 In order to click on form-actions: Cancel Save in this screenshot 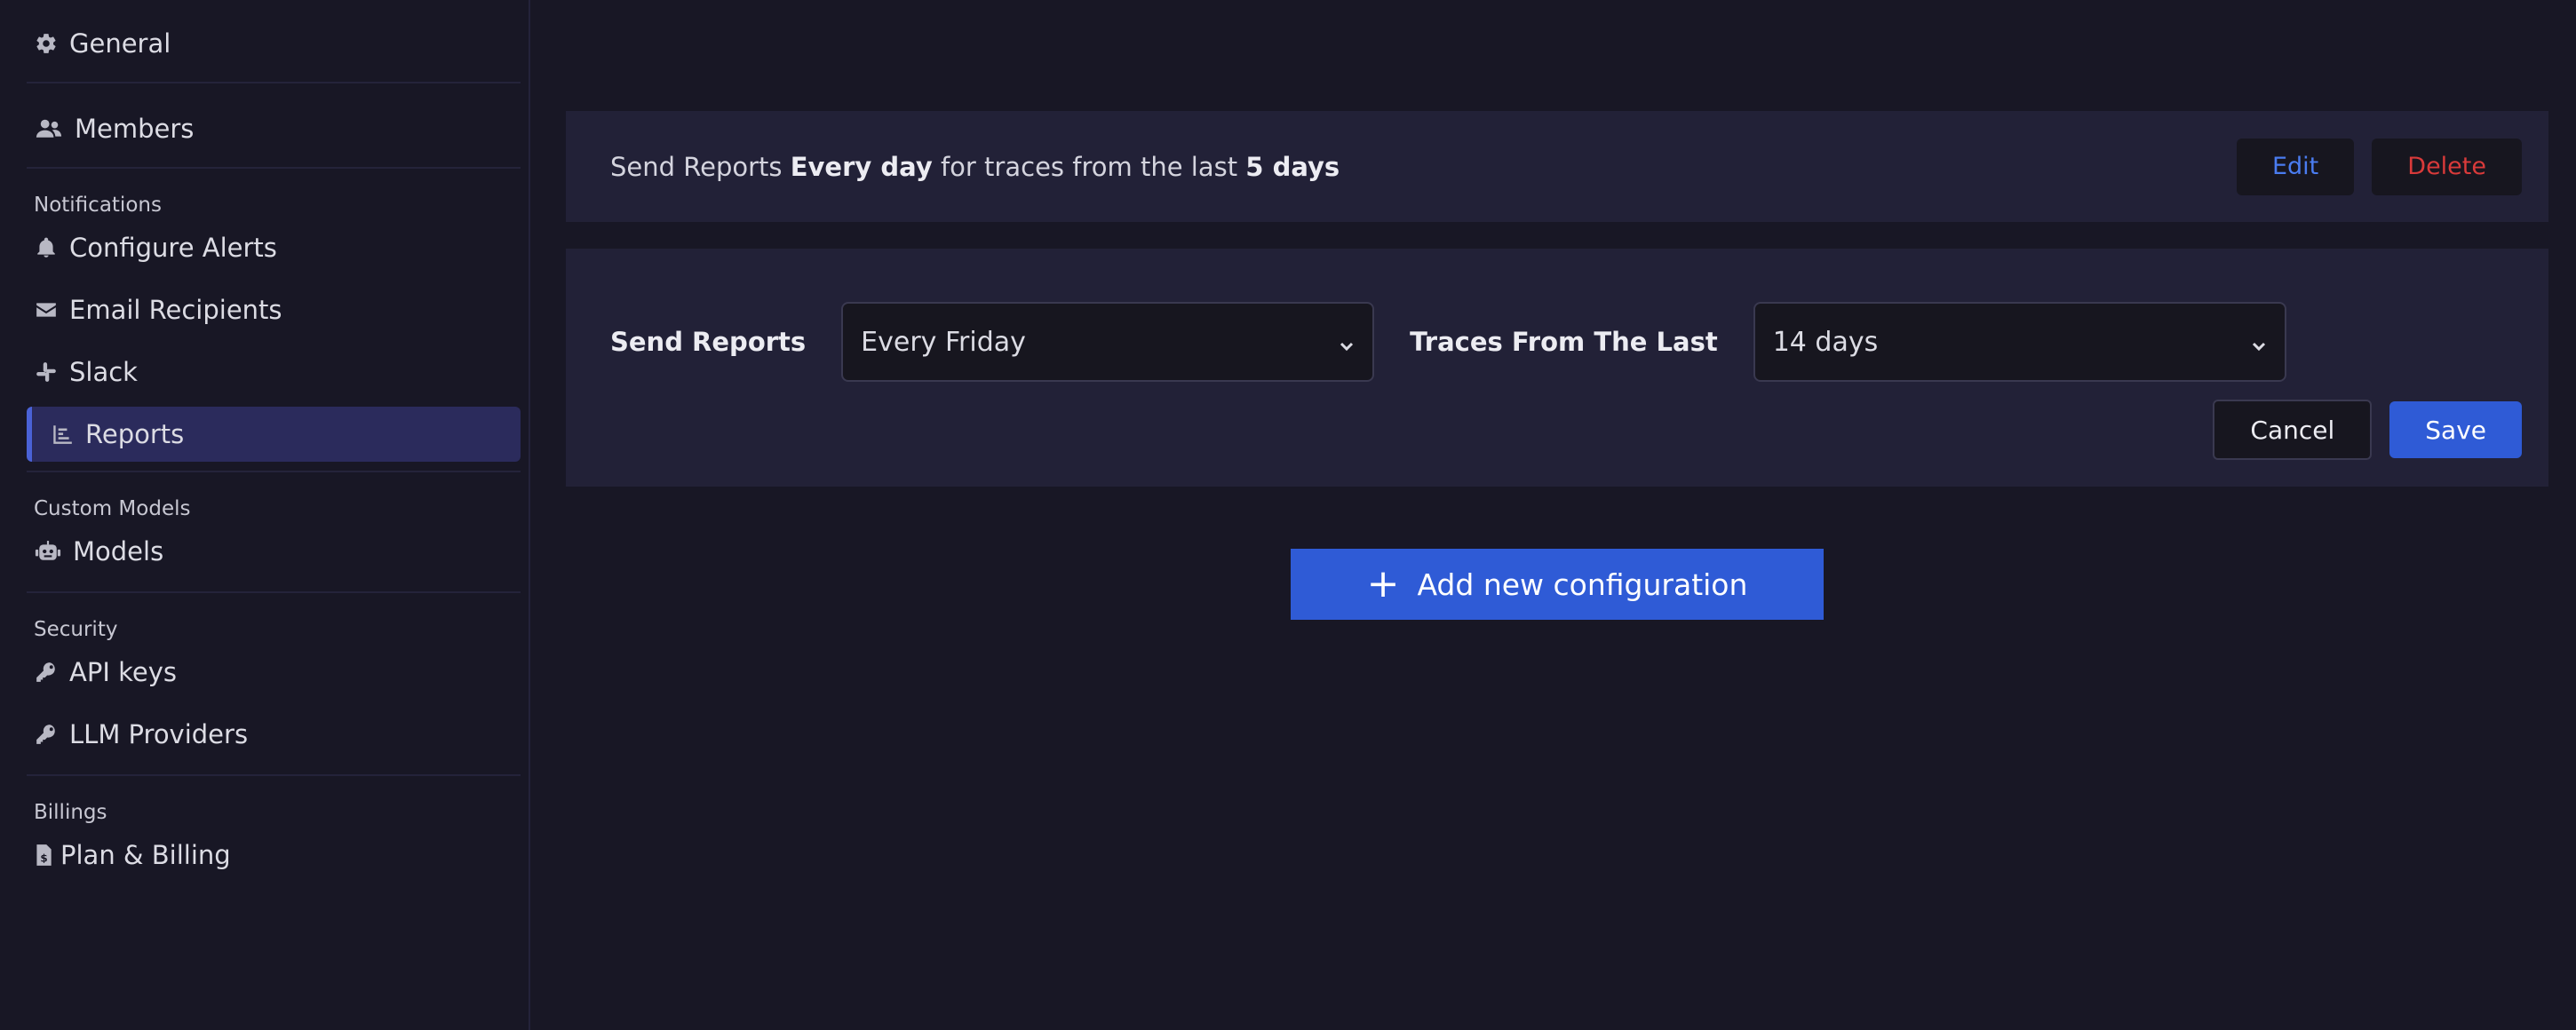, I will do `click(2367, 430)`.